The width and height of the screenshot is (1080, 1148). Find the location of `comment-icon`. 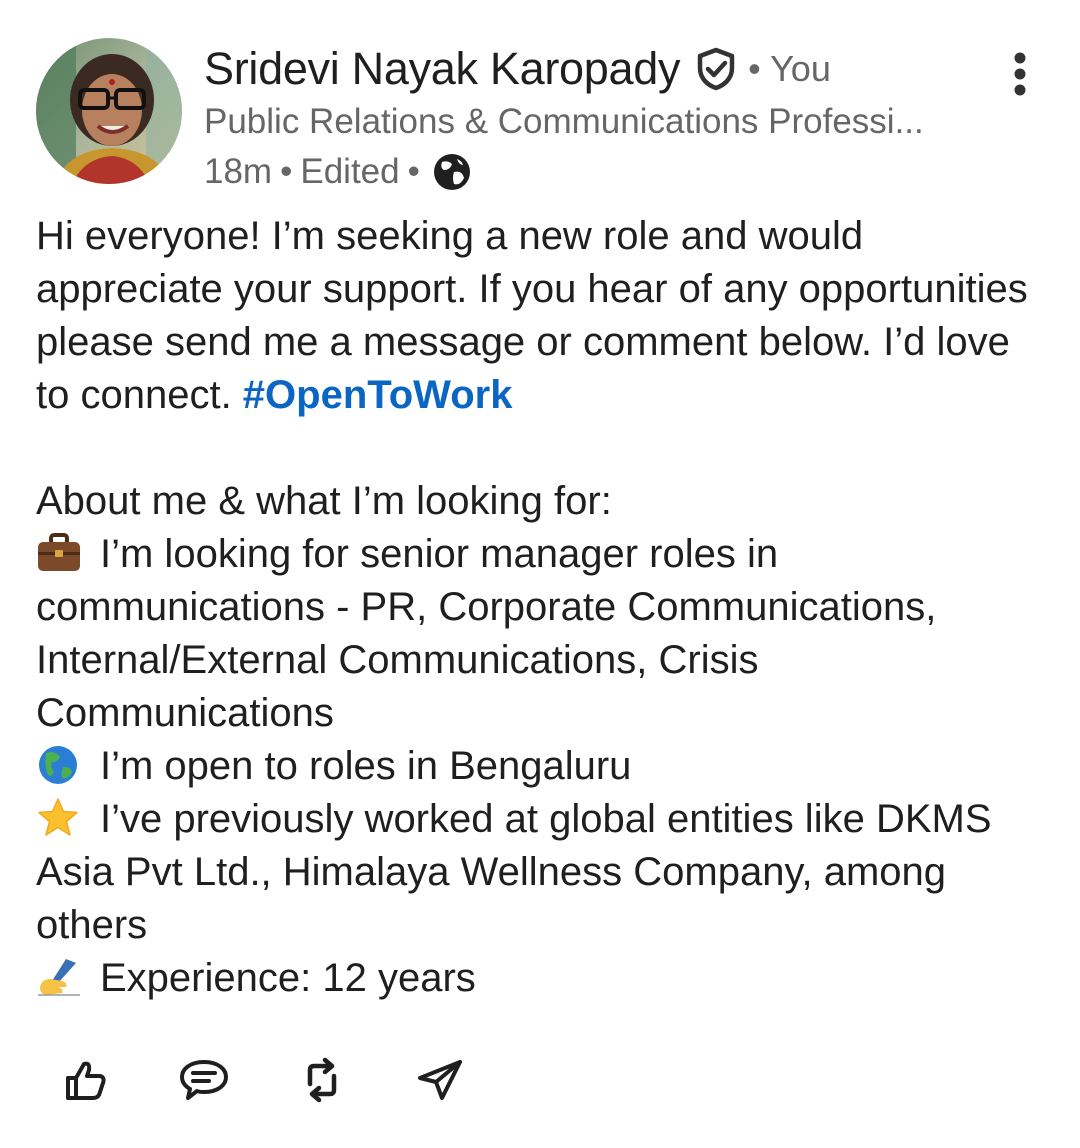

comment-icon is located at coordinates (204, 1080).